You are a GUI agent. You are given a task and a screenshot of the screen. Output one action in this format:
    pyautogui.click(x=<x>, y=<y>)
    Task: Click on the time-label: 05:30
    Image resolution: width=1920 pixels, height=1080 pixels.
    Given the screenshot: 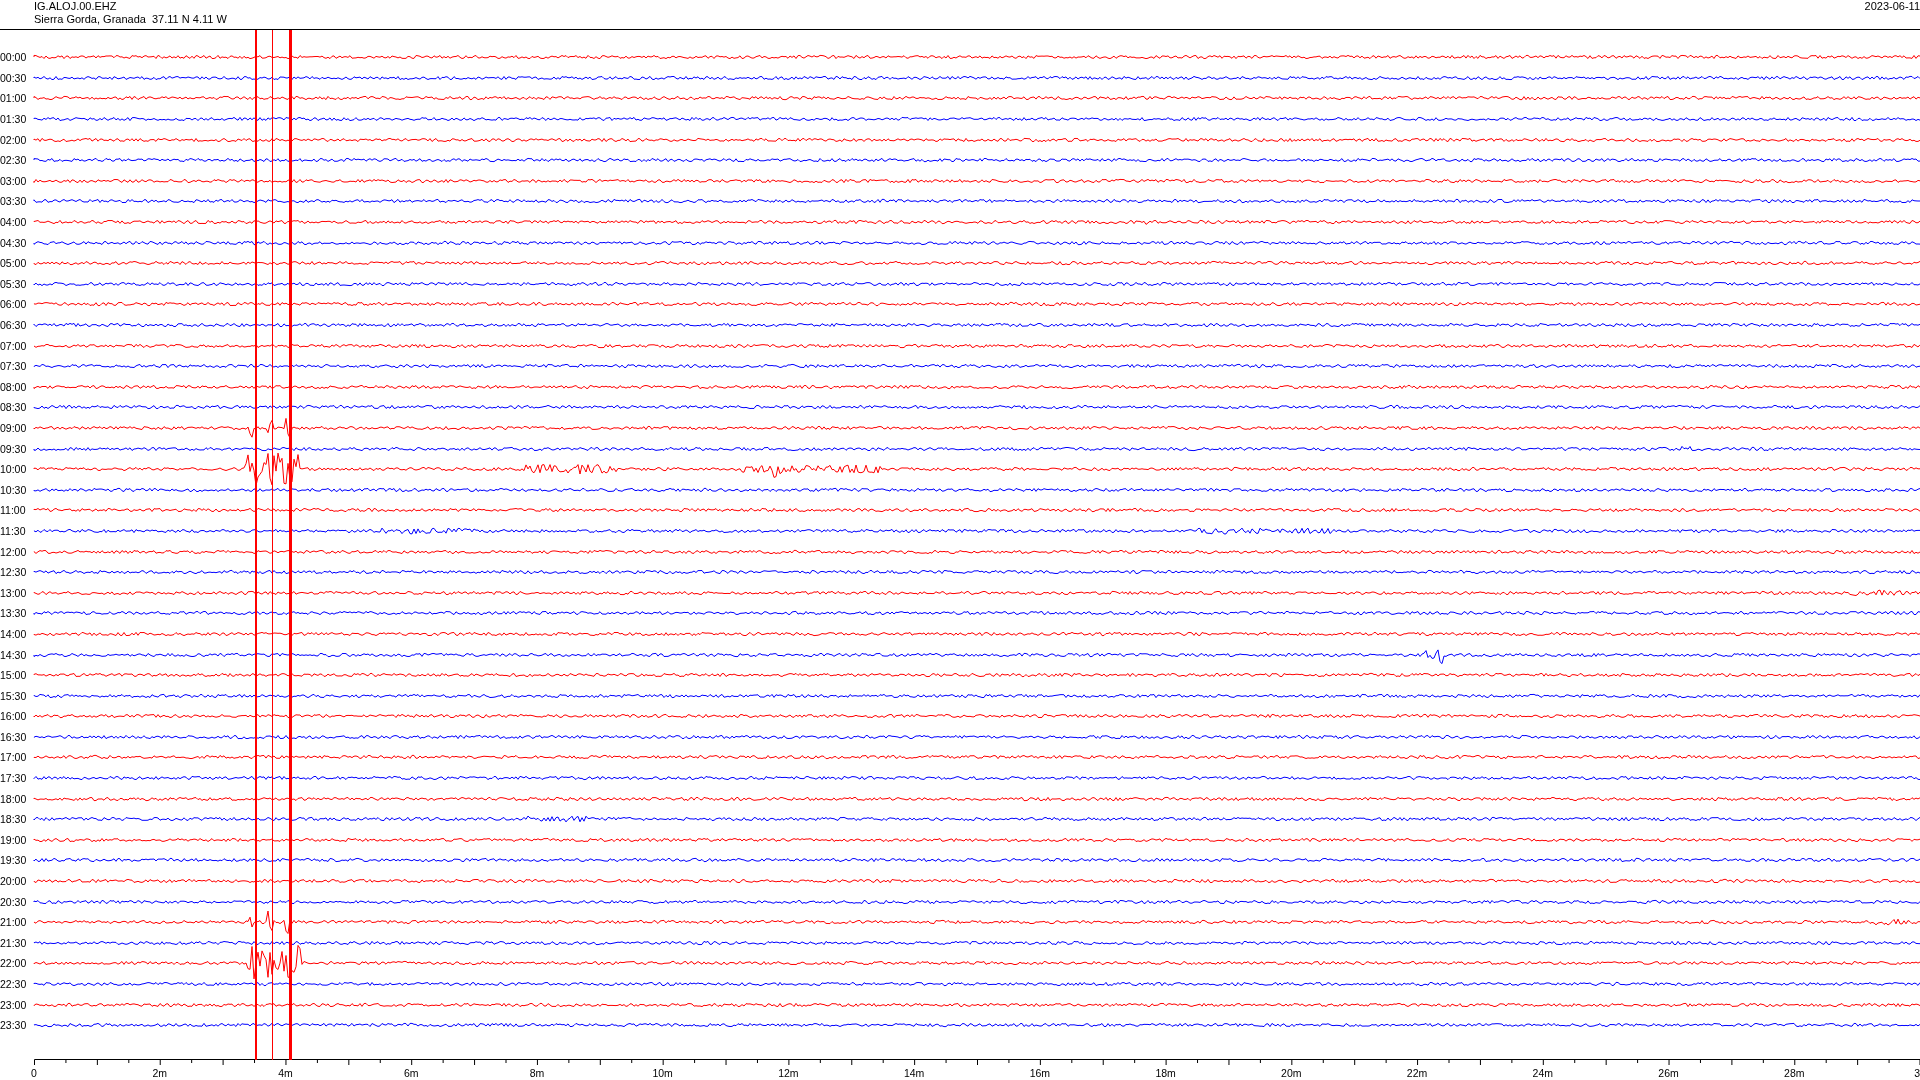 What is the action you would take?
    pyautogui.click(x=14, y=283)
    